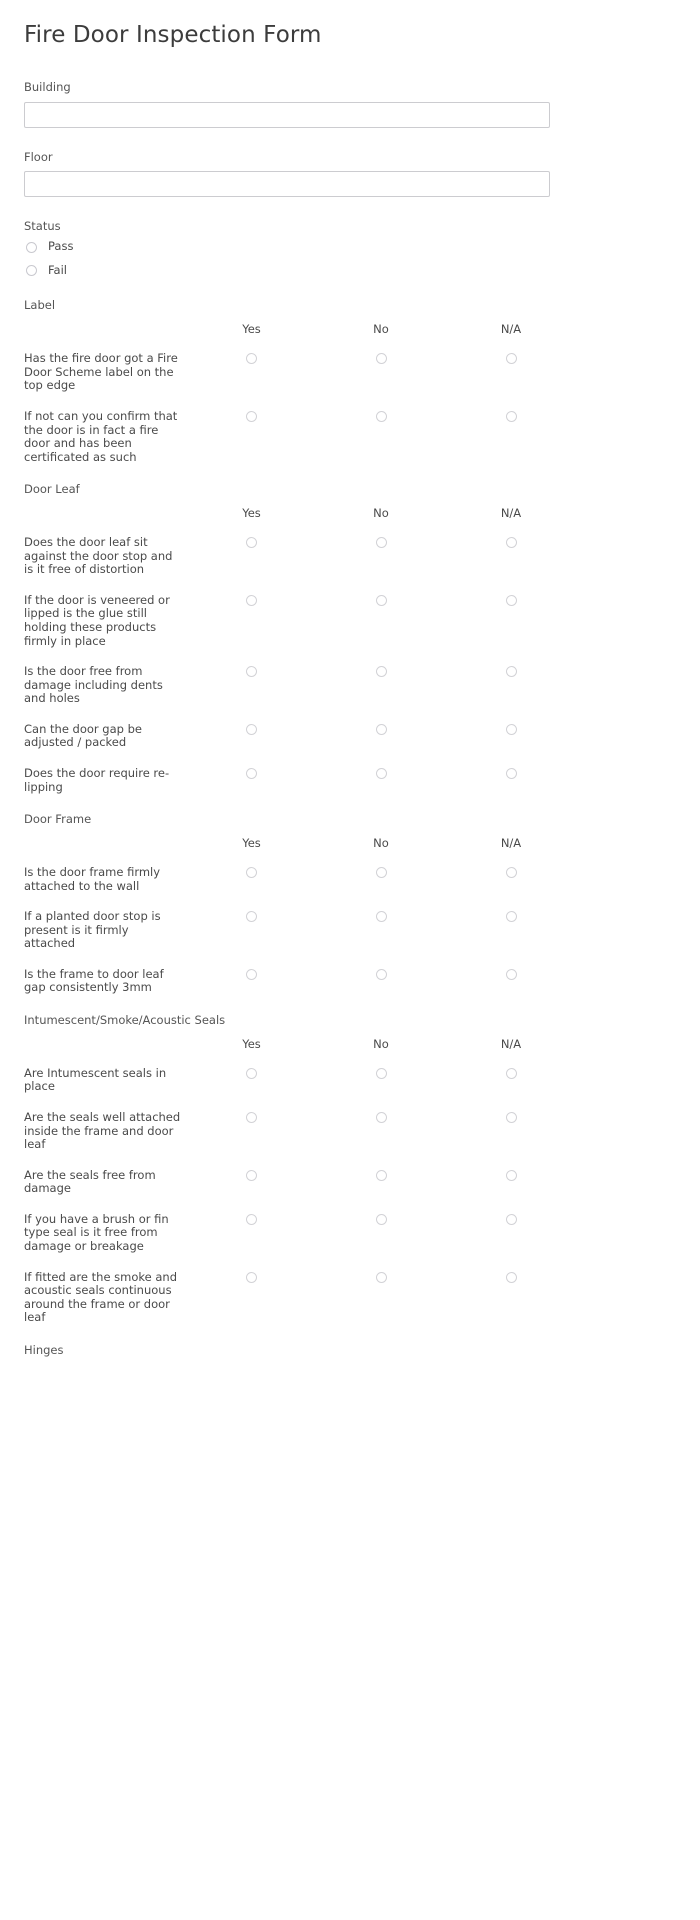 The image size is (700, 1920). I want to click on matrix-header-row: Yes No N/A, so click(350, 843).